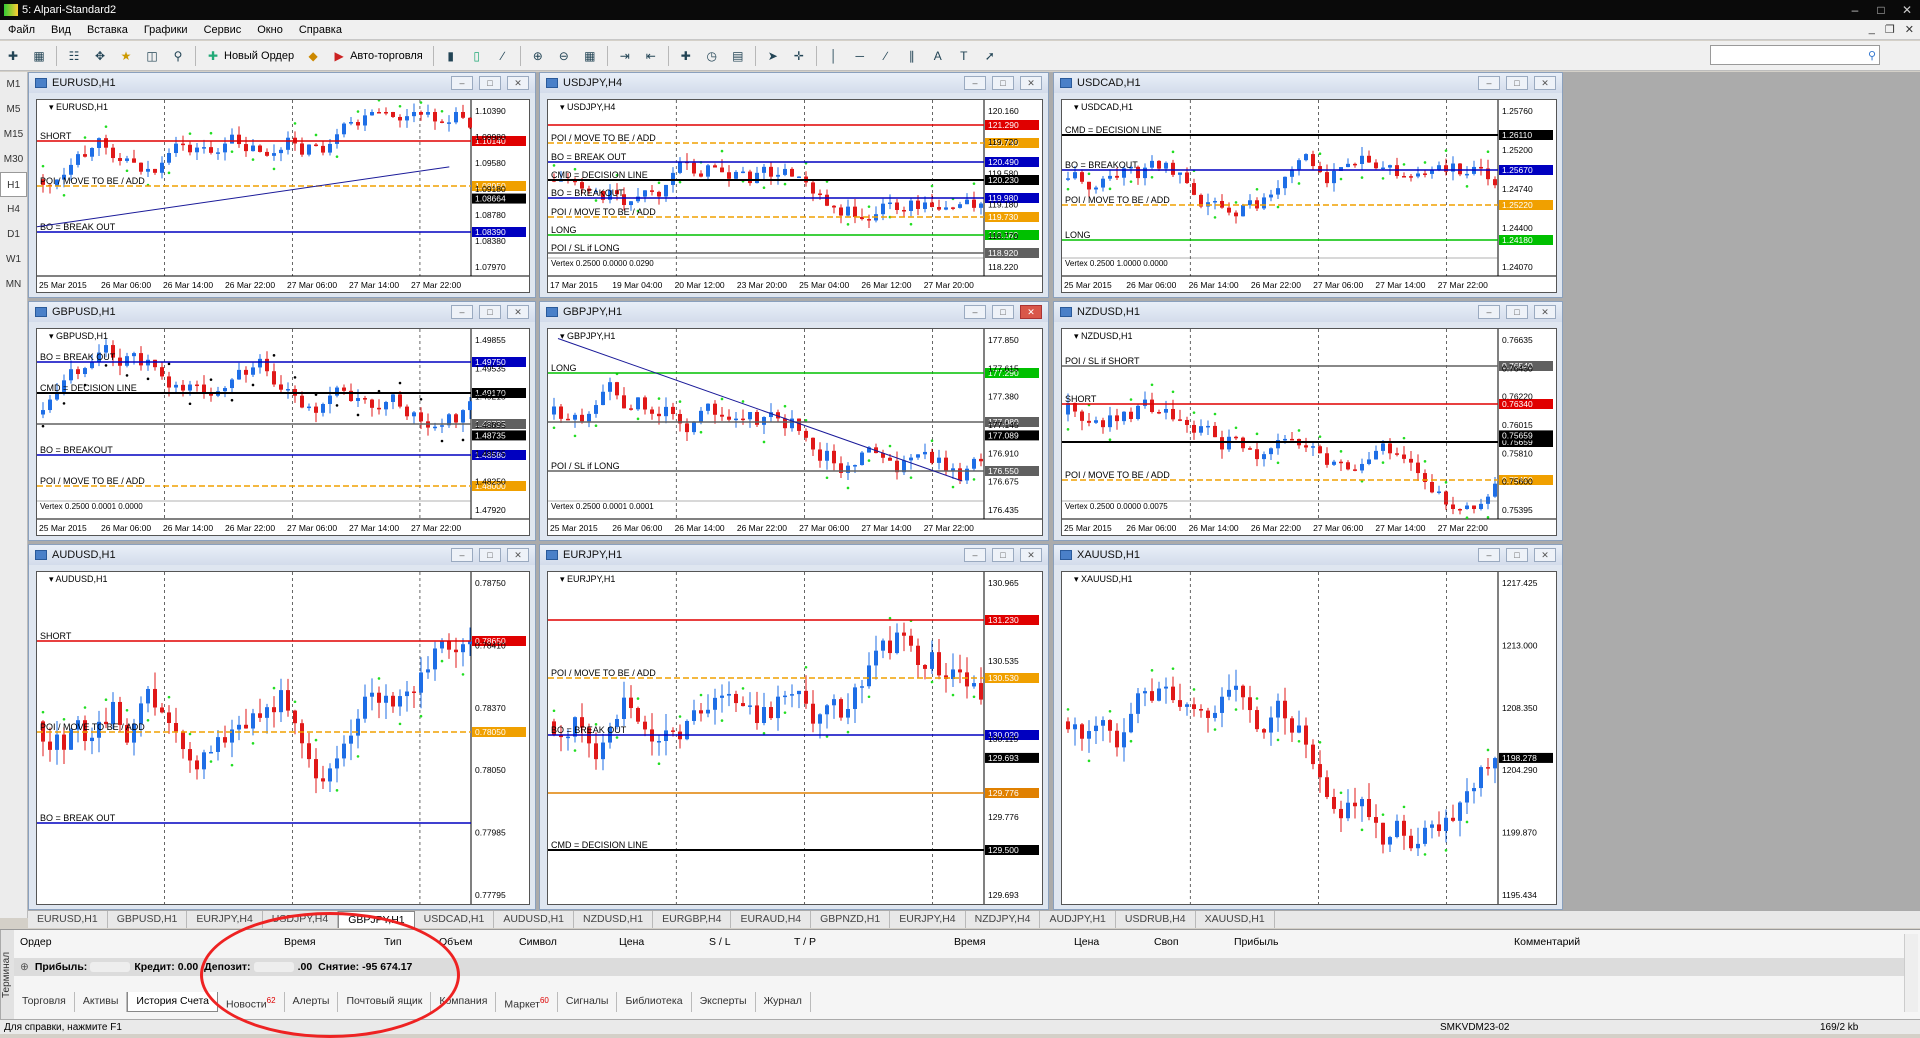  What do you see at coordinates (1872, 29) in the screenshot?
I see `mdi-minimize-button: _` at bounding box center [1872, 29].